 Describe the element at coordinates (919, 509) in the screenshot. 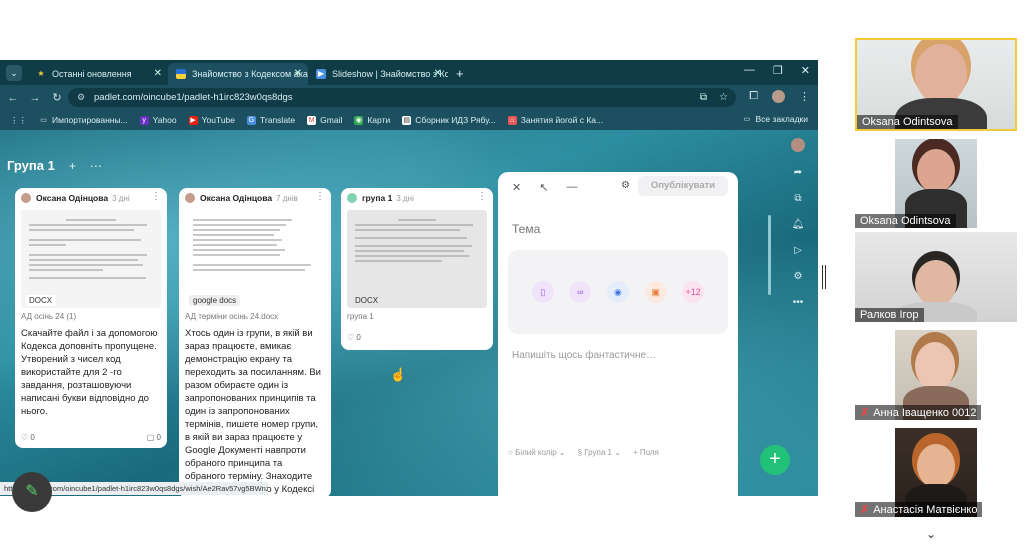

I see `participant-name: ✗ Анастасія Матвієнко` at that location.